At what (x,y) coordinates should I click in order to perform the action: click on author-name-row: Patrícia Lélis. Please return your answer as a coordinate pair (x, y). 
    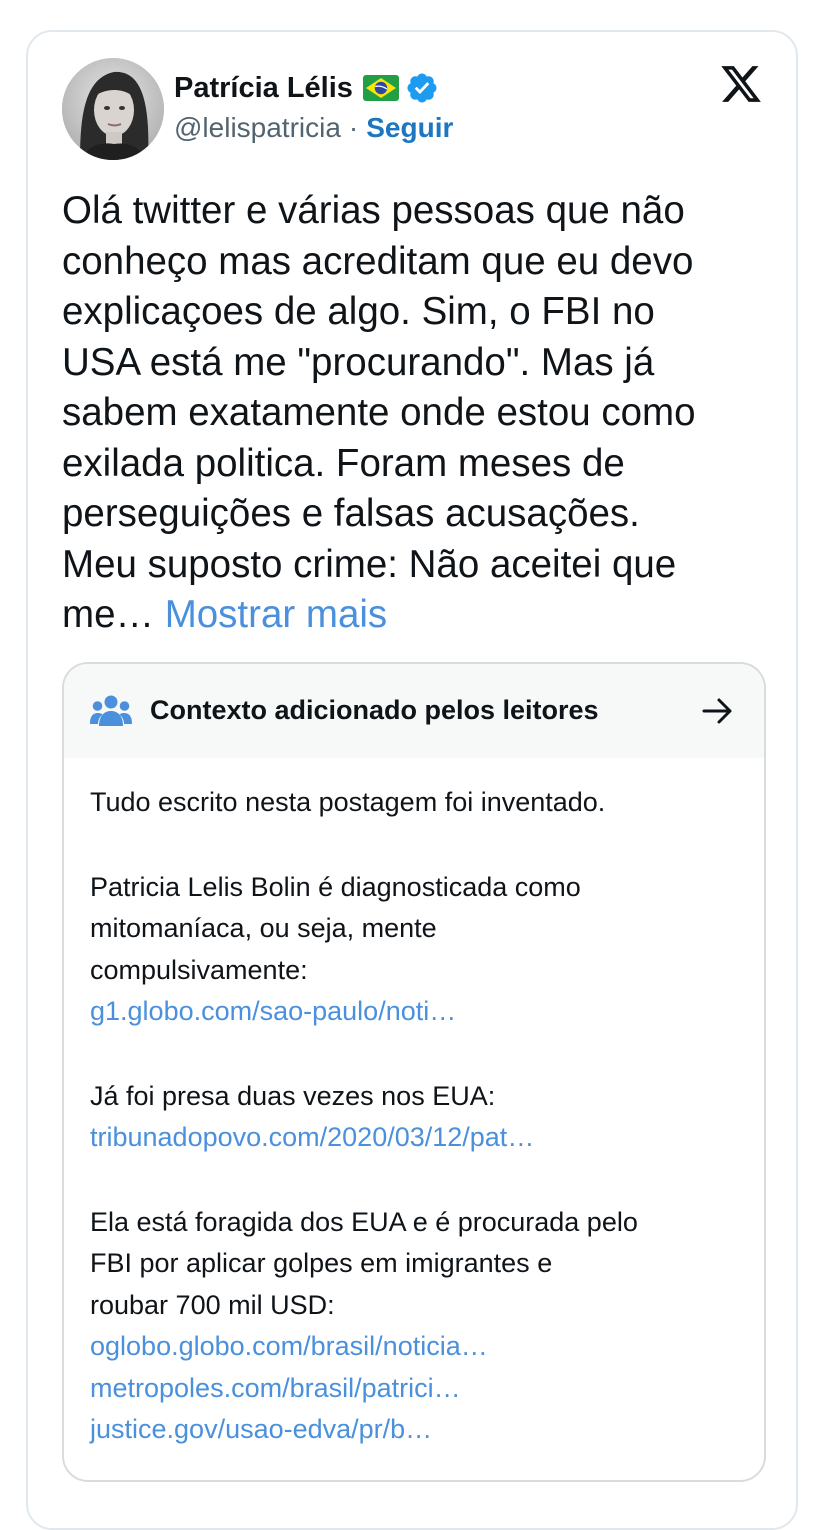
    Looking at the image, I should click on (306, 88).